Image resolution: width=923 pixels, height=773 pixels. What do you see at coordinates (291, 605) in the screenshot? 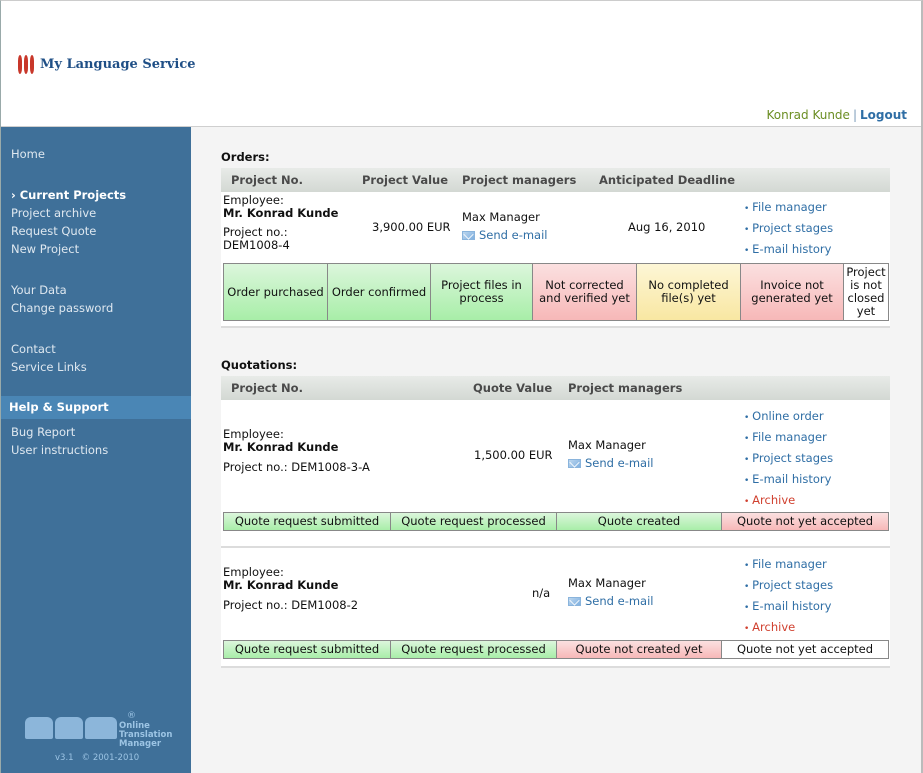
I see `project-number: Project no.: DEM1008-2` at bounding box center [291, 605].